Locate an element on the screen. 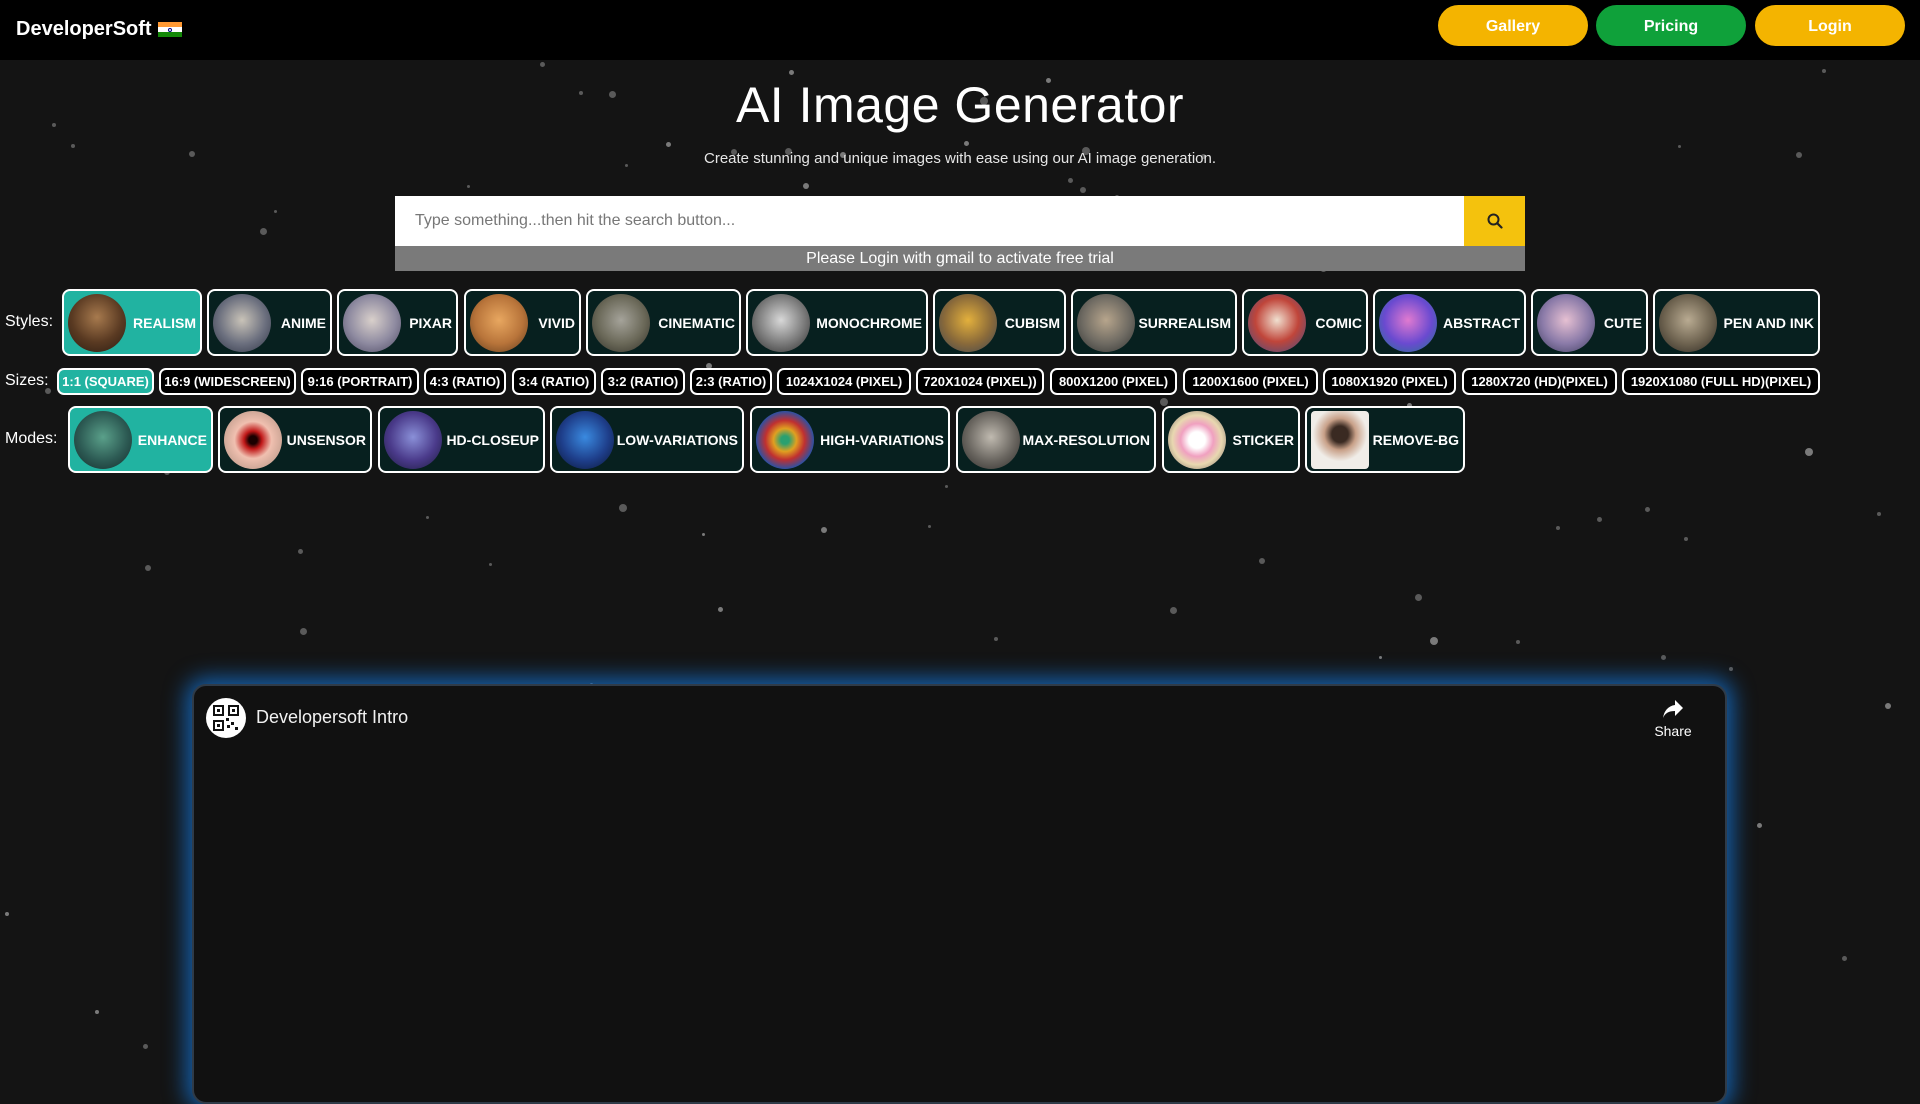 The width and height of the screenshot is (1920, 1104). mode-chip-remove-bg: REMOVE-BG is located at coordinates (1385, 439).